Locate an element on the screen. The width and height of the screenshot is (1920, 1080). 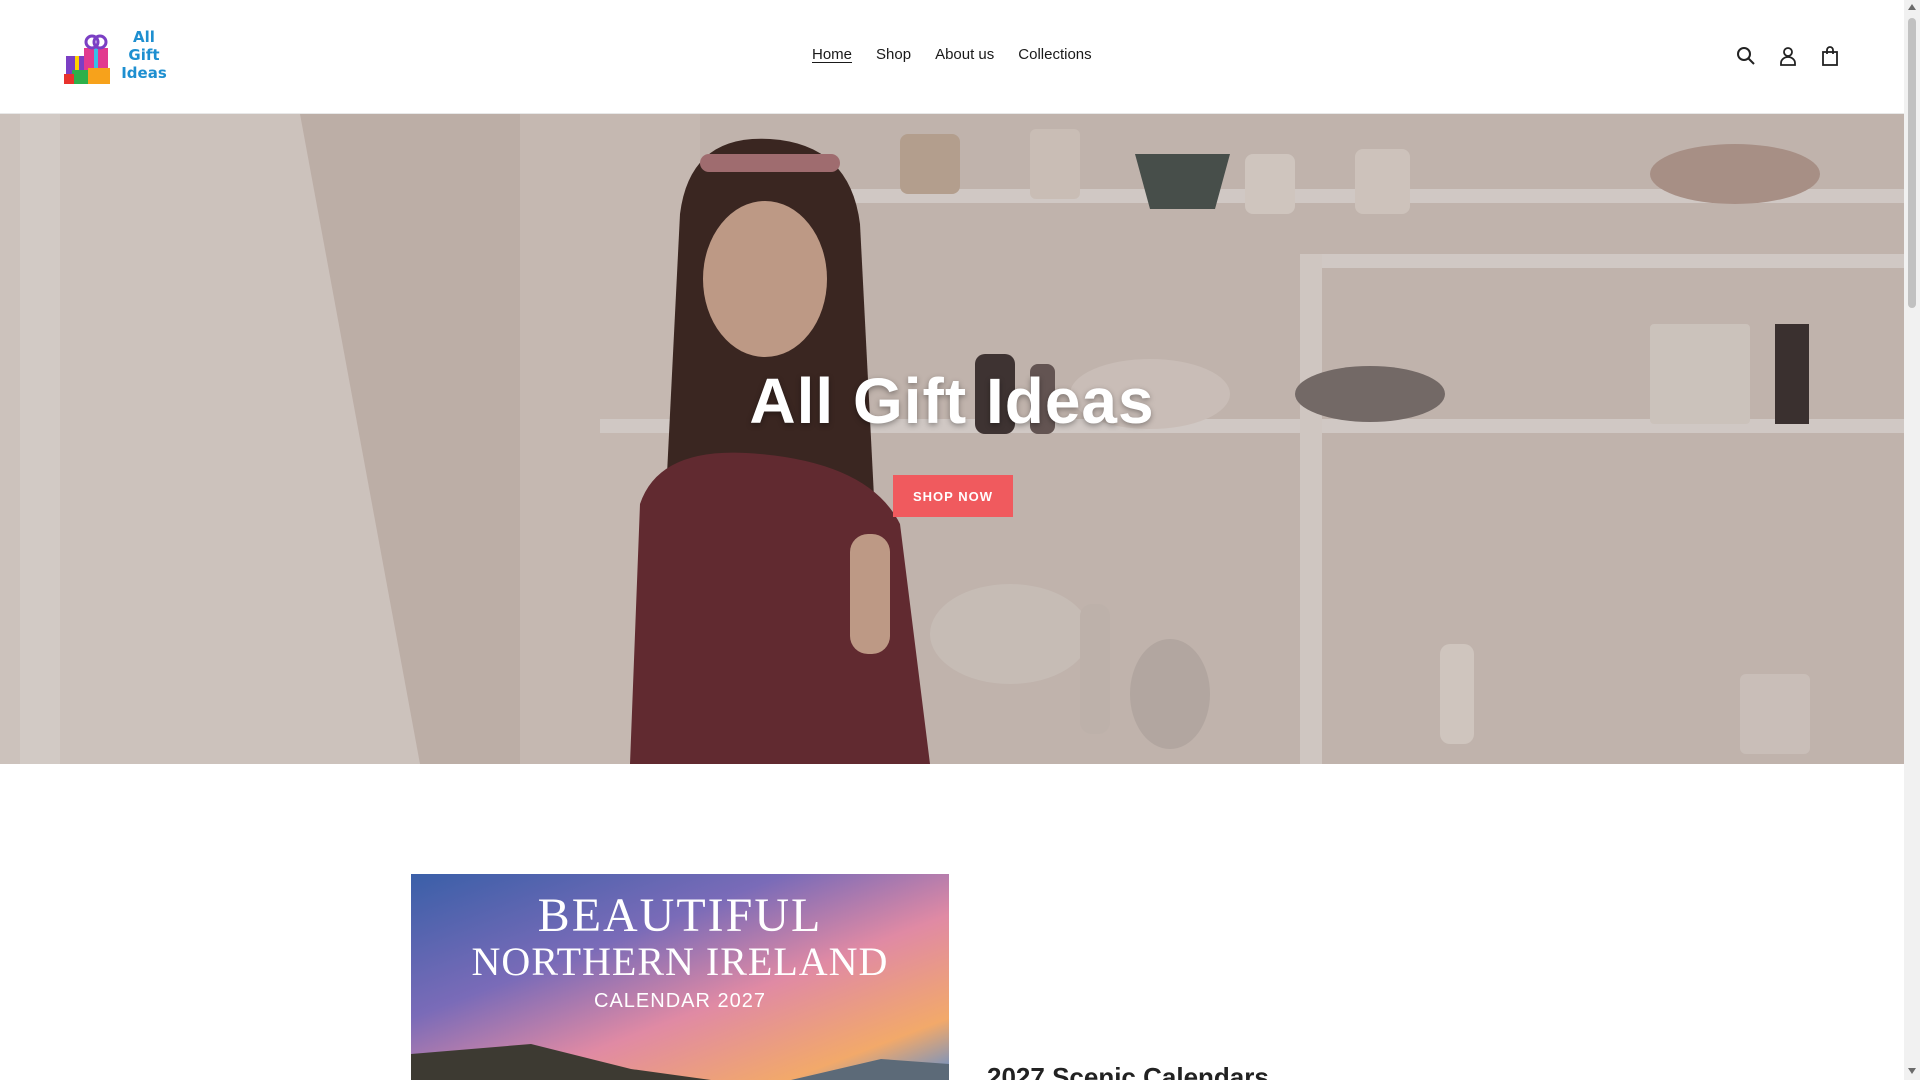
calendar-title-line: BEAUTIFUL is located at coordinates (680, 915).